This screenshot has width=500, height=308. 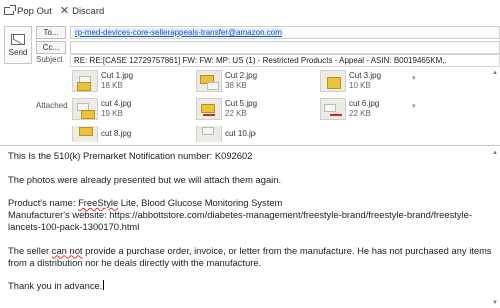 I want to click on cc-field, so click(x=285, y=47).